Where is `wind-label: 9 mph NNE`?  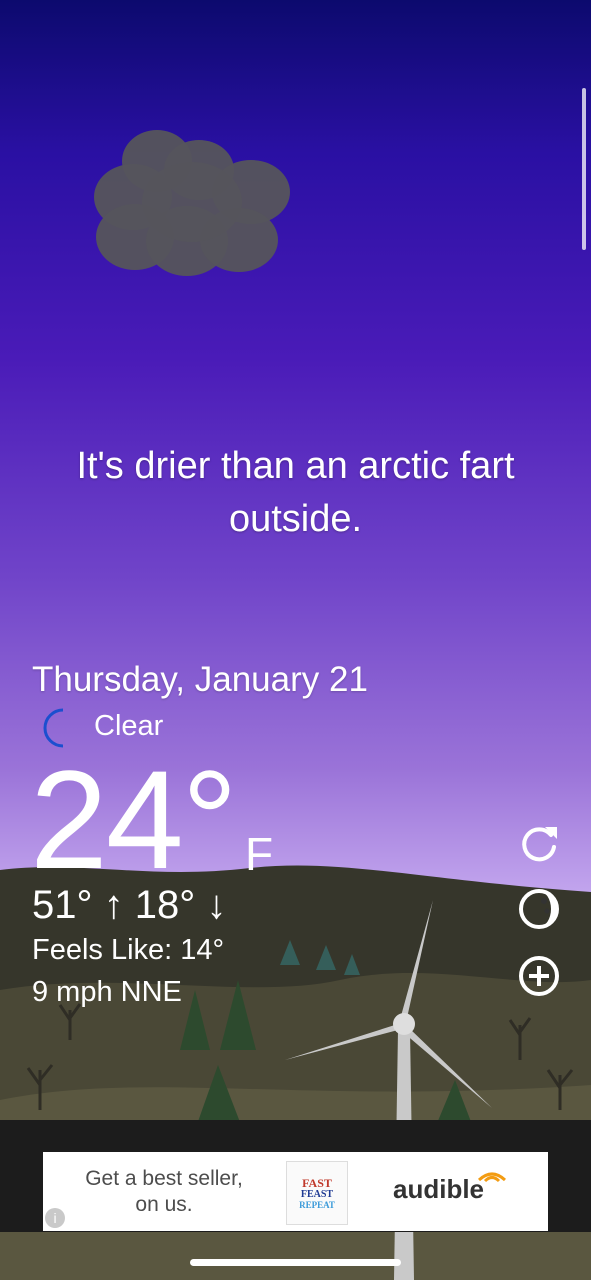
wind-label: 9 mph NNE is located at coordinates (107, 992).